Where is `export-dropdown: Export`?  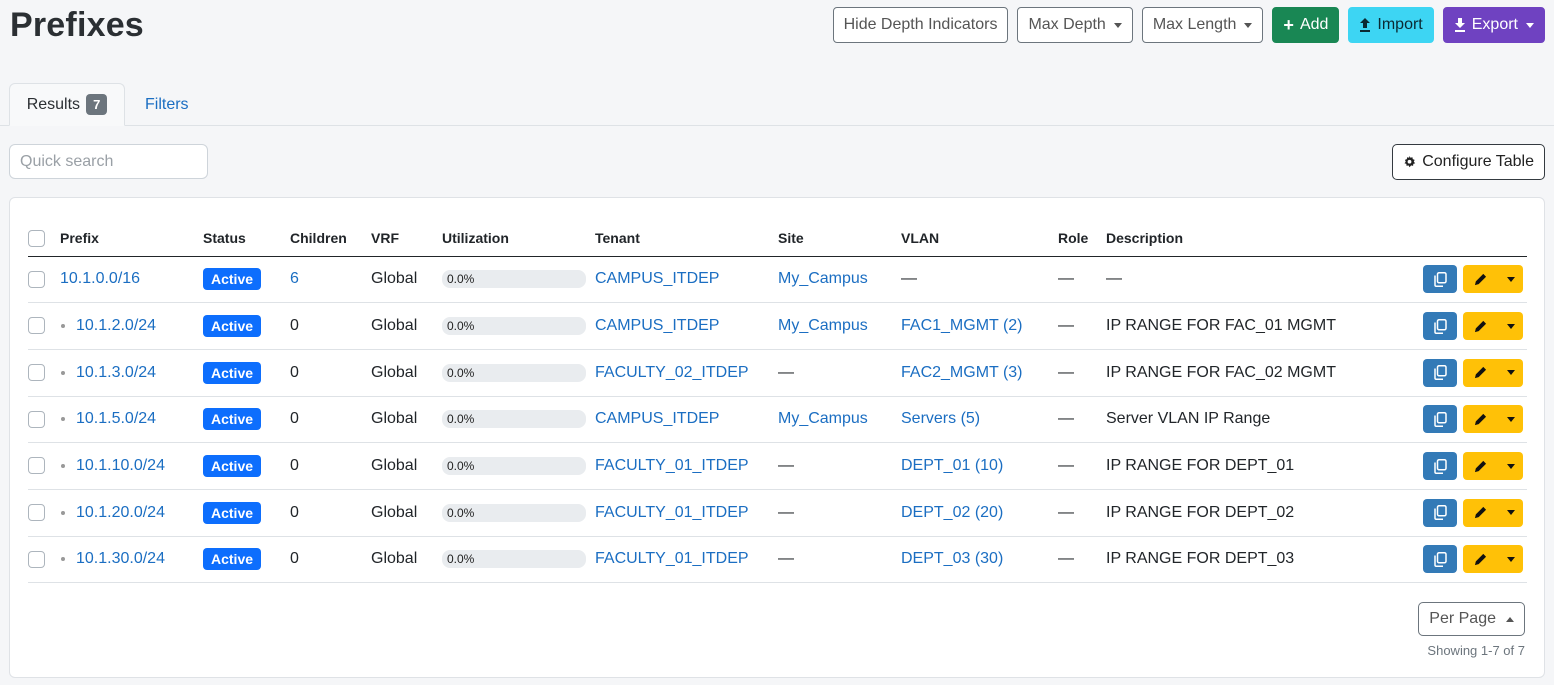
export-dropdown: Export is located at coordinates (1493, 25).